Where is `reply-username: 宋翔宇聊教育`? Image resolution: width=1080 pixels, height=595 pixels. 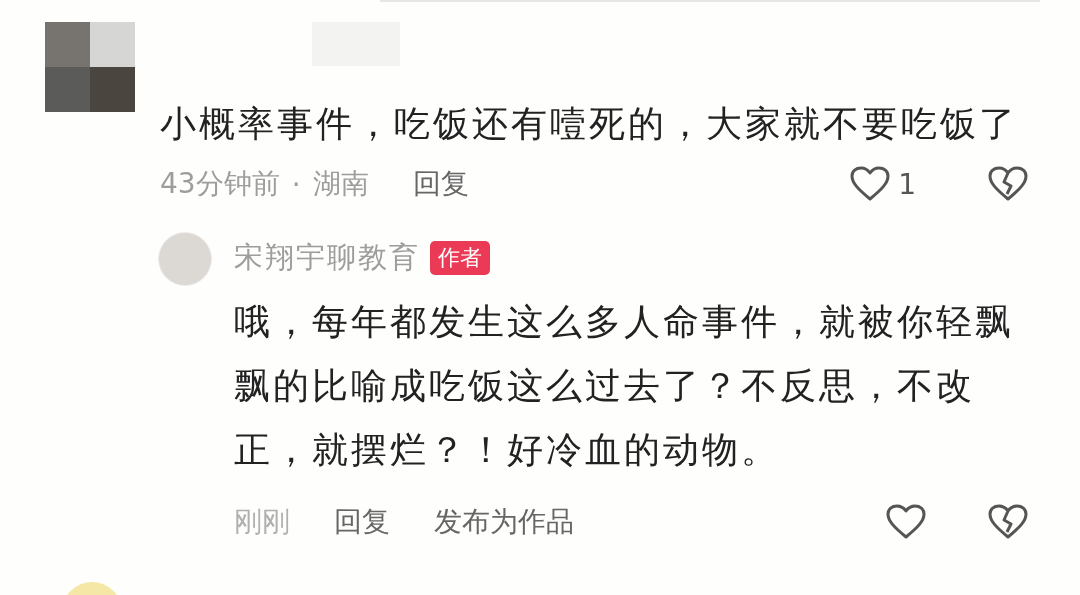 reply-username: 宋翔宇聊教育 is located at coordinates (327, 257).